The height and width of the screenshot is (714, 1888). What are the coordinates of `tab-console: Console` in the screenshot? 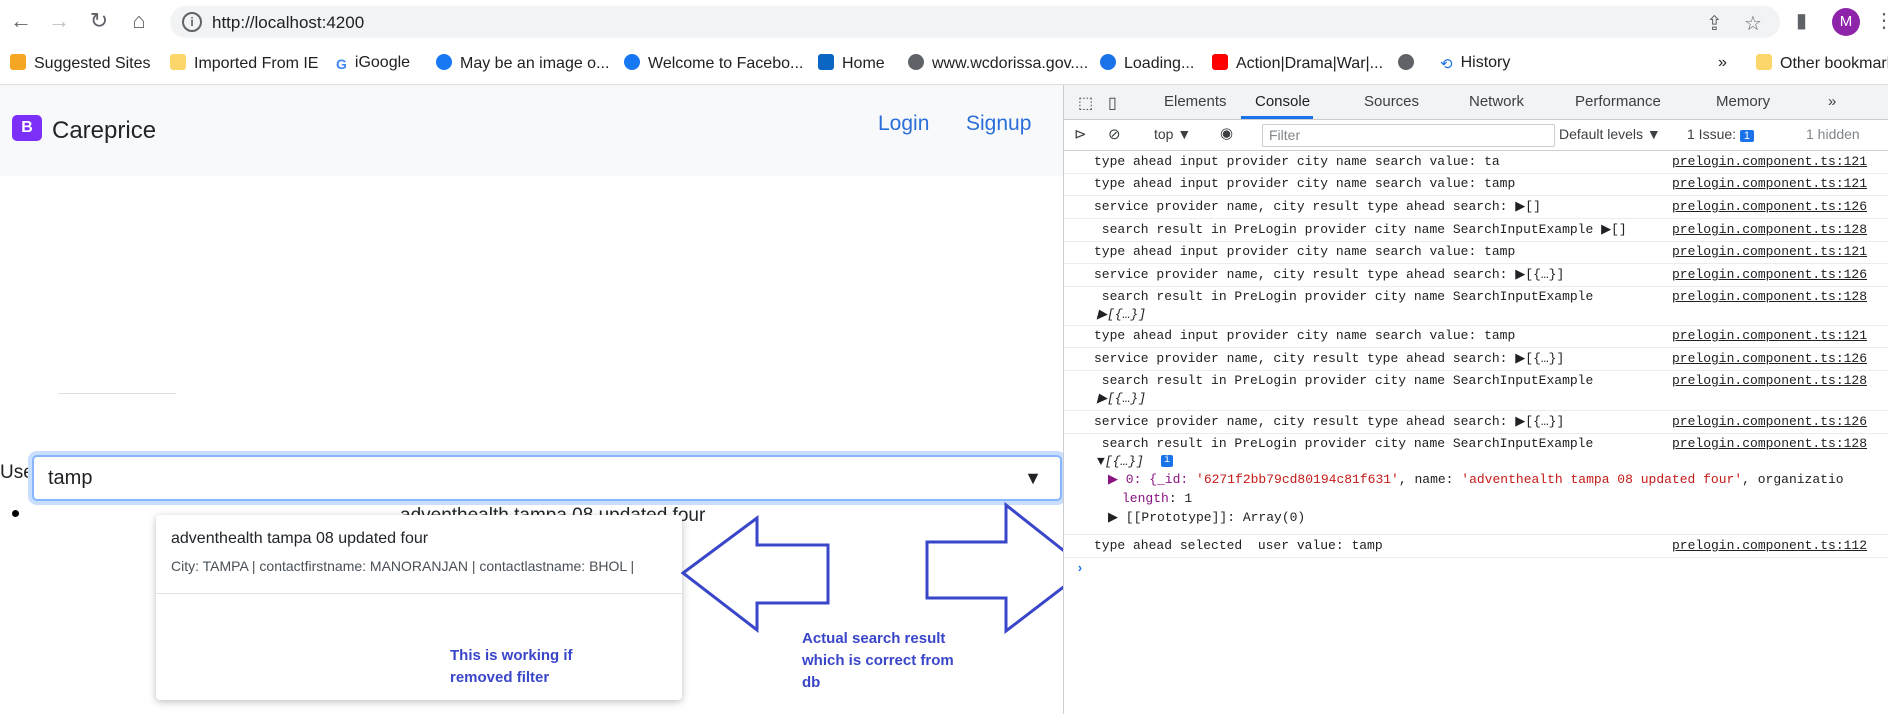 It's located at (1282, 101).